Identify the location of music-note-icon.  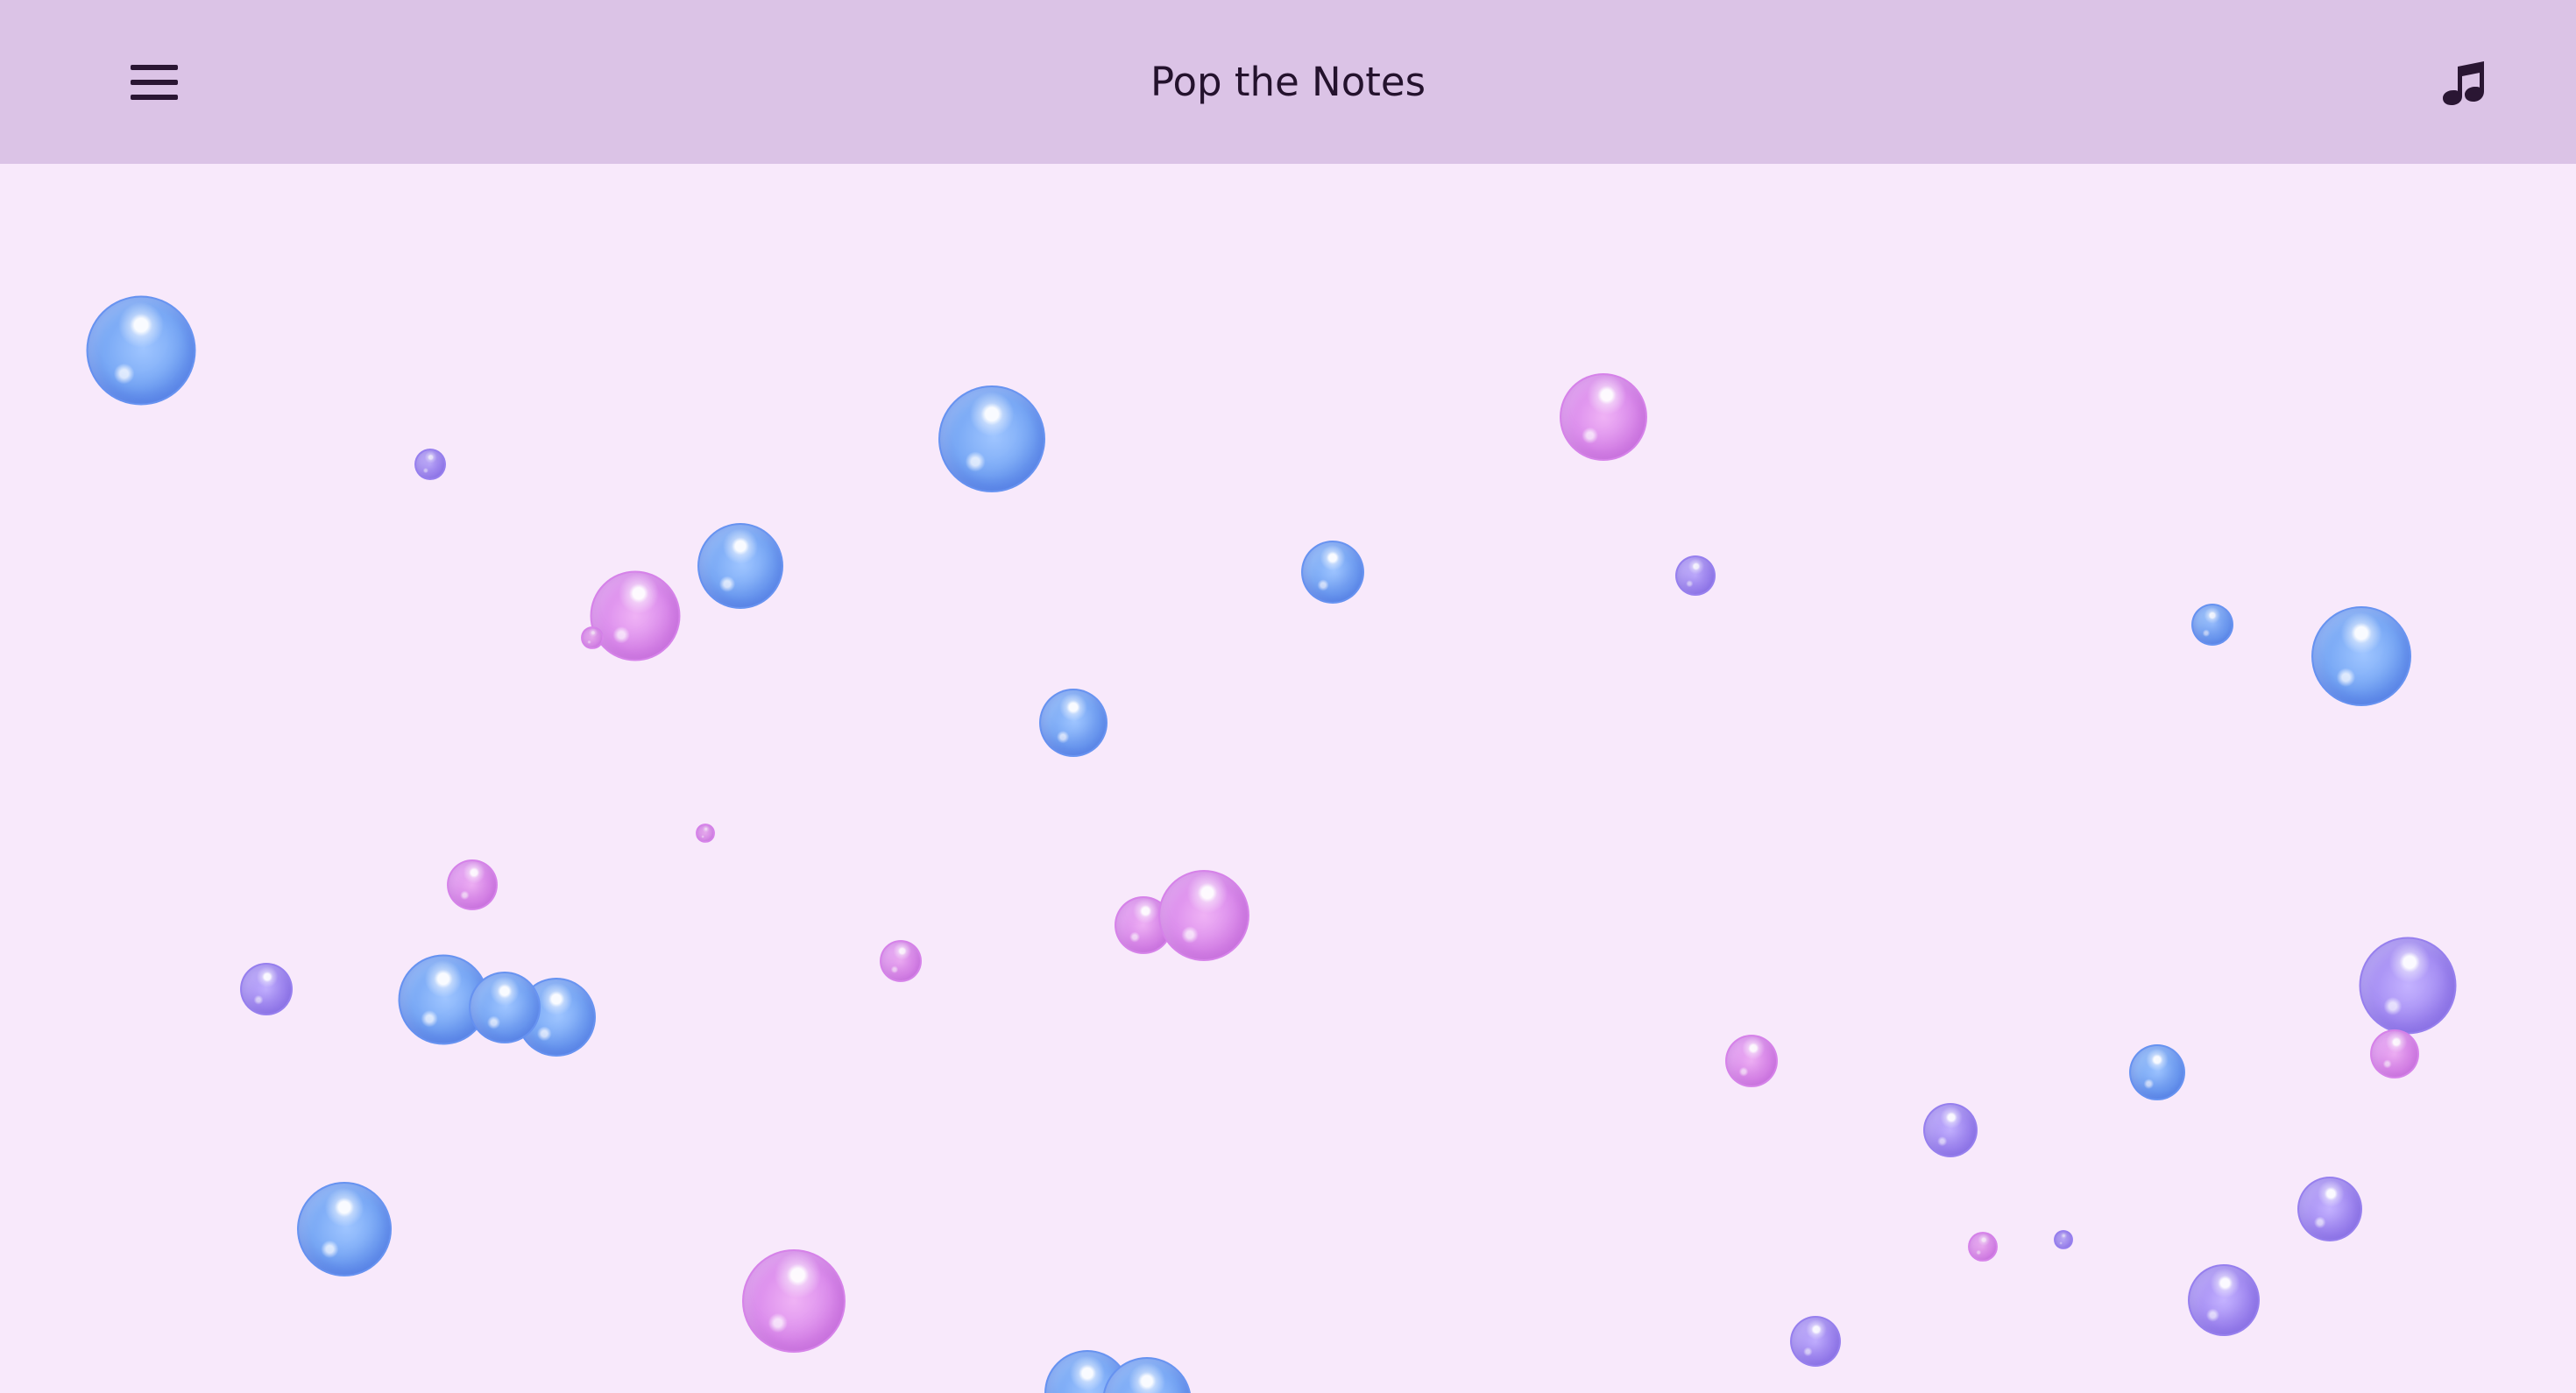
(2463, 83).